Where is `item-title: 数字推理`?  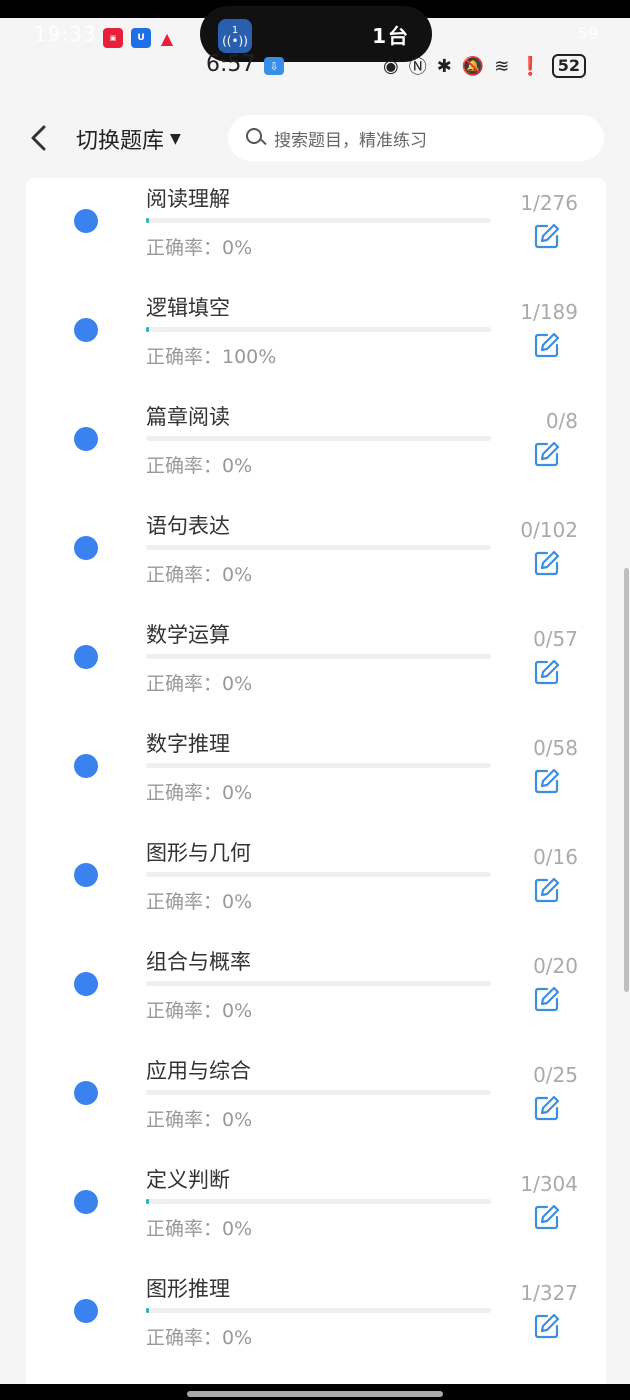
item-title: 数字推理 is located at coordinates (188, 744).